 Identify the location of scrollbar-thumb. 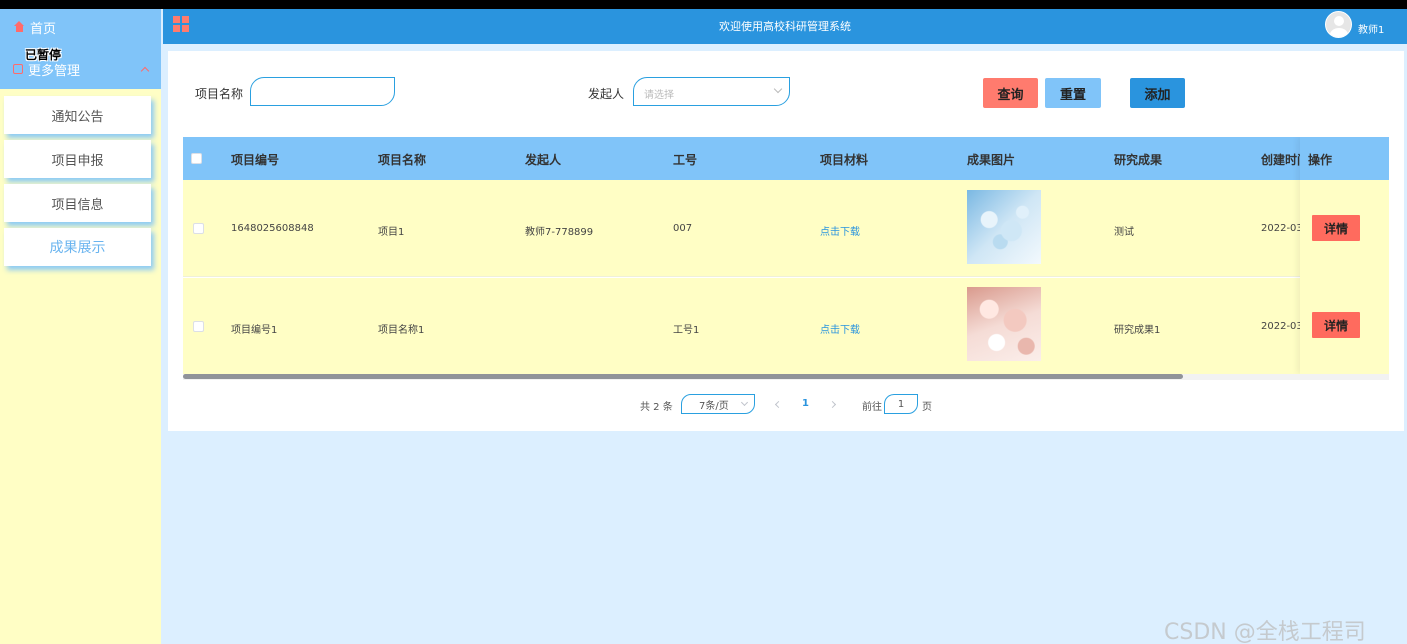
(683, 376).